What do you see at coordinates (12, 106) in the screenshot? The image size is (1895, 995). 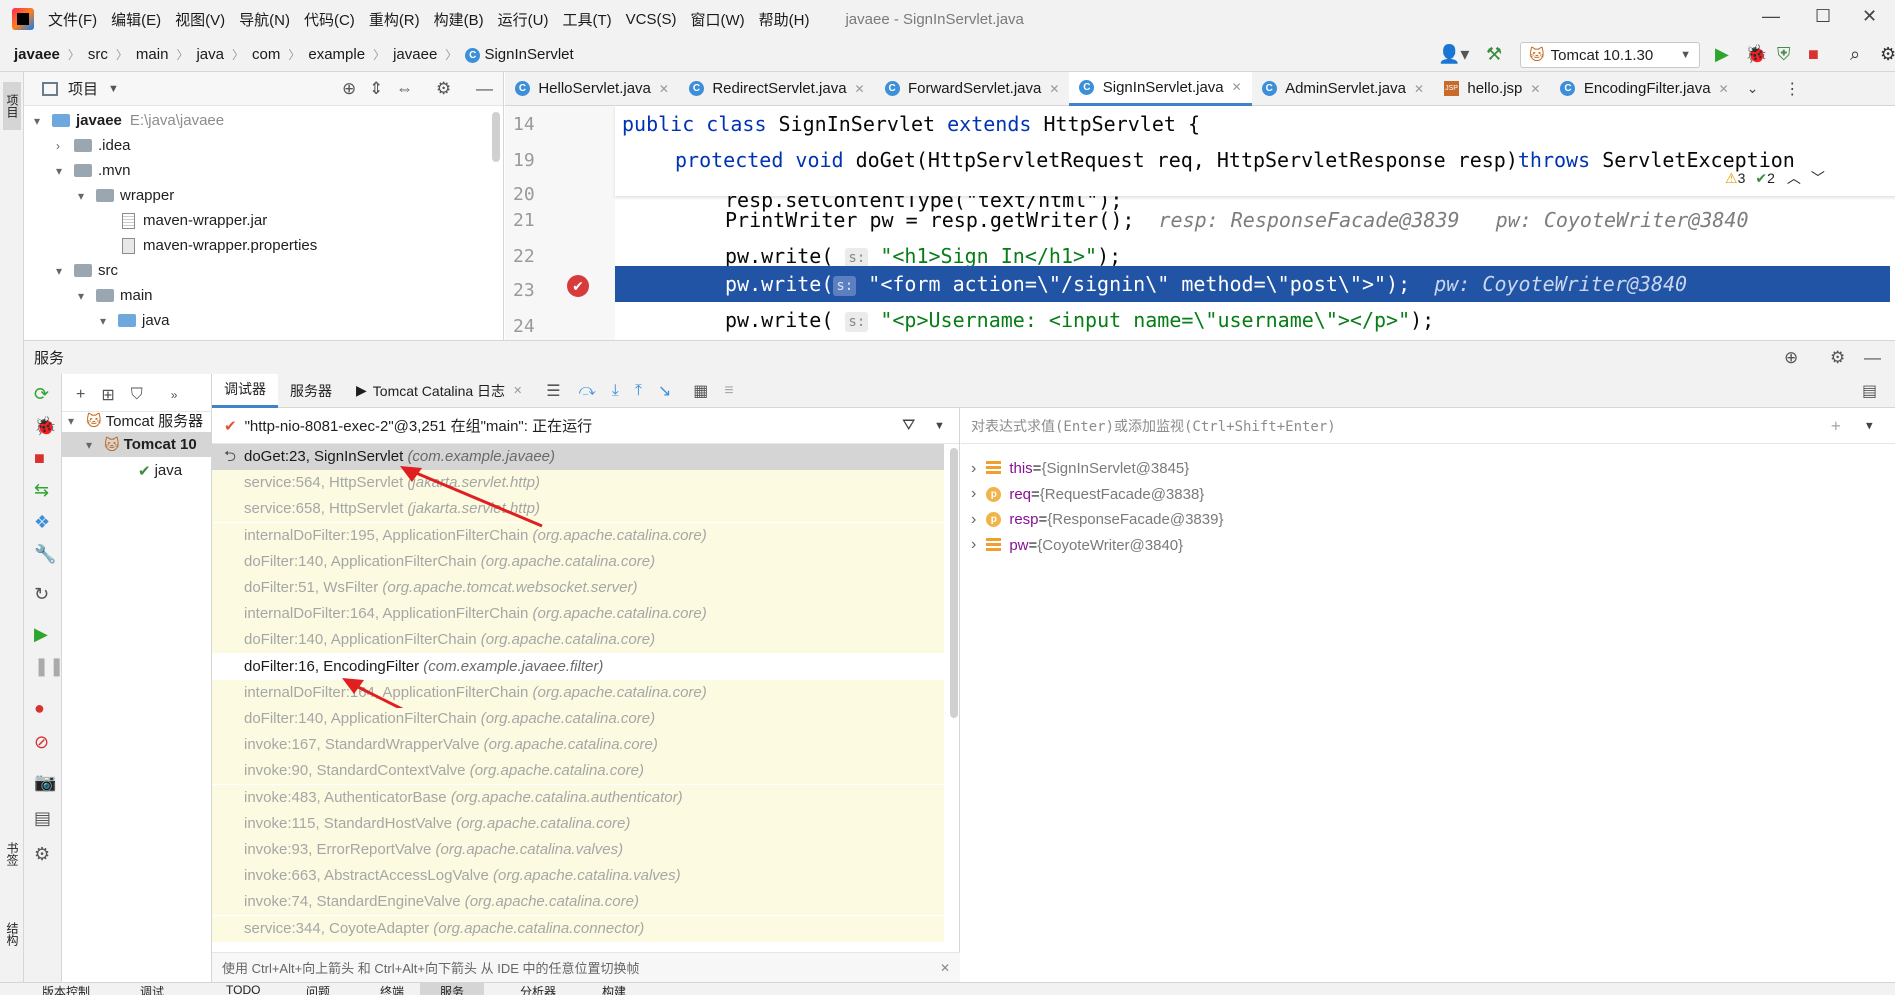 I see `project-tool-button: 项目` at bounding box center [12, 106].